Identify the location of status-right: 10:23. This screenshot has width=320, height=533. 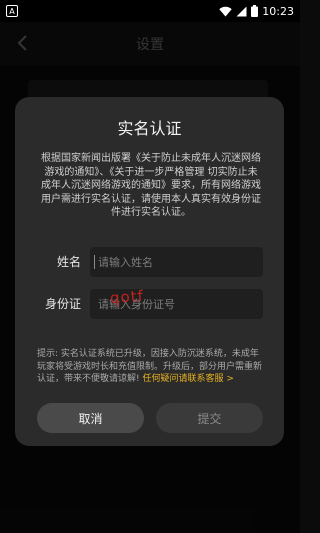
(256, 11).